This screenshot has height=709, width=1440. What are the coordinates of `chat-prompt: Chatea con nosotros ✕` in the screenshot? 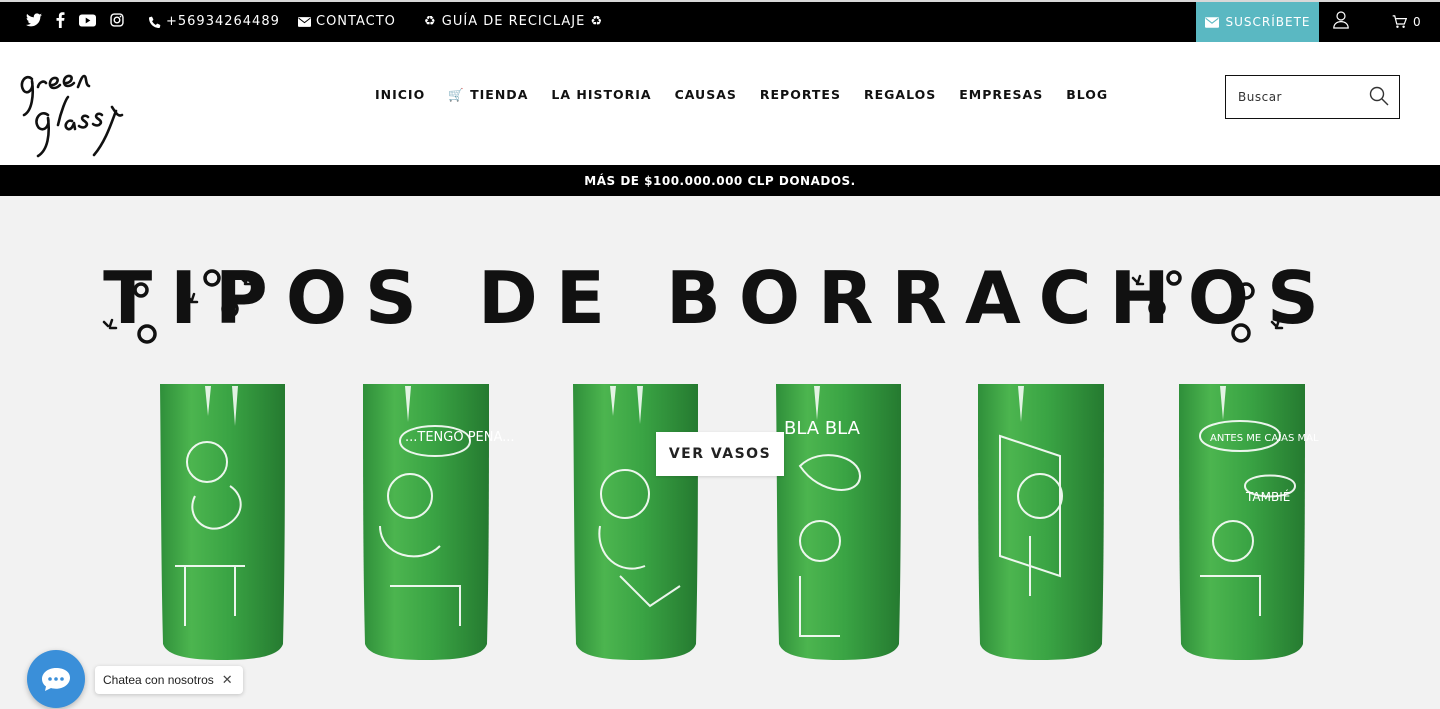 It's located at (169, 680).